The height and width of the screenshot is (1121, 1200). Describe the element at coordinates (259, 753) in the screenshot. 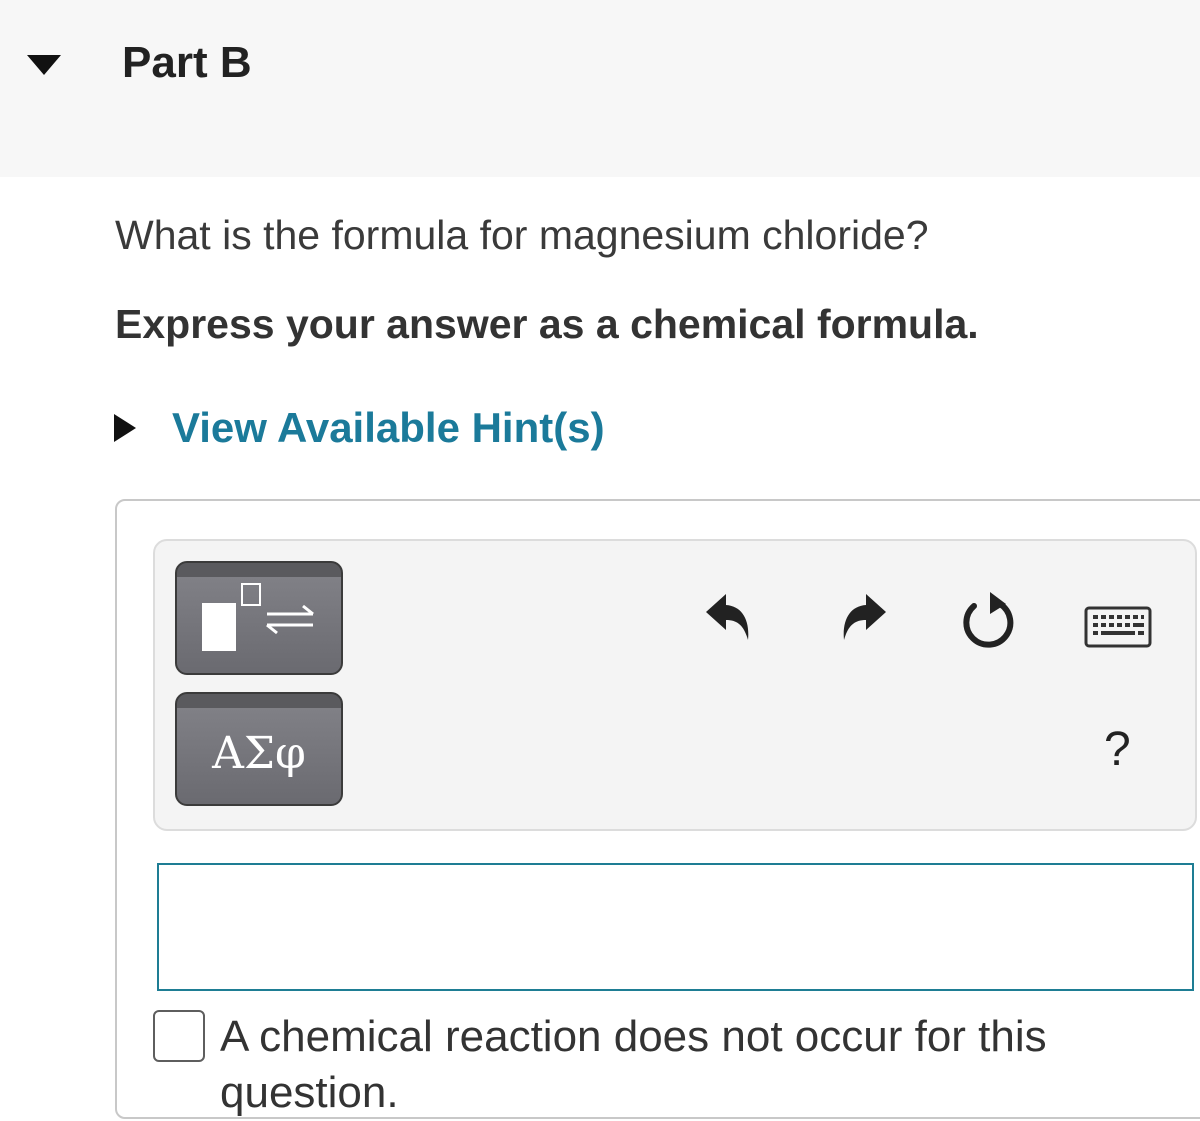

I see `greek-symbols-label: ΑΣφ` at that location.